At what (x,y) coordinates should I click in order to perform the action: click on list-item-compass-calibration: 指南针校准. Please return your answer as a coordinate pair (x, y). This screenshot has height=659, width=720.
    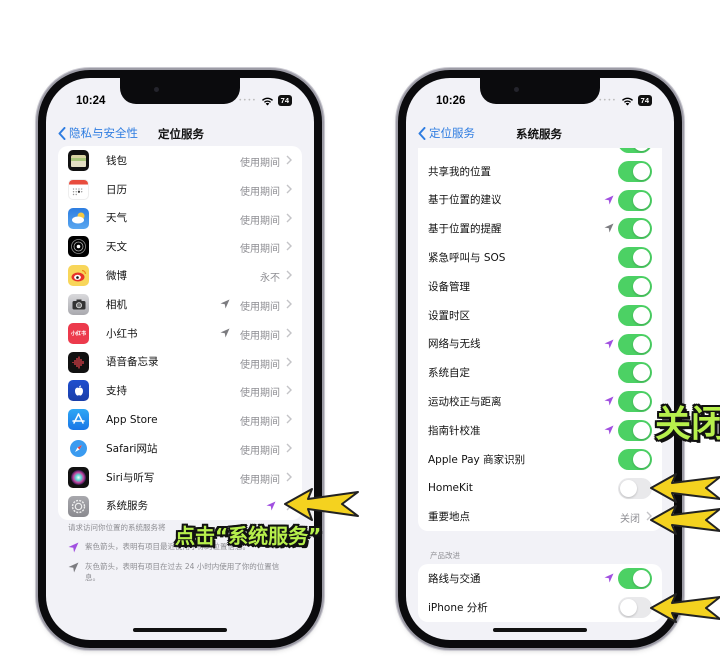
    Looking at the image, I should click on (540, 430).